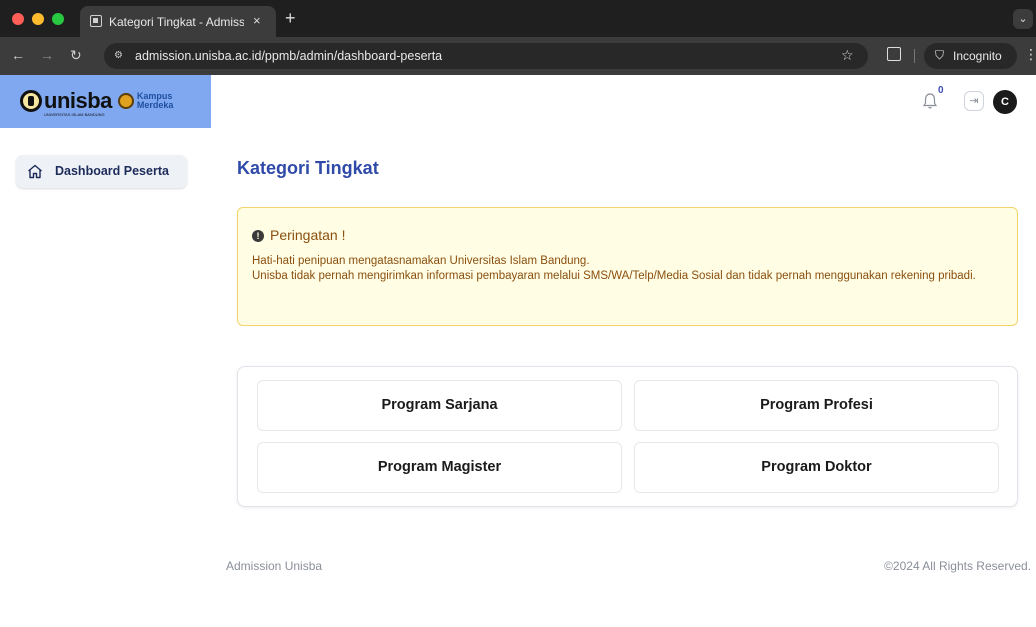  I want to click on incognito-icon: ⛉, so click(940, 55).